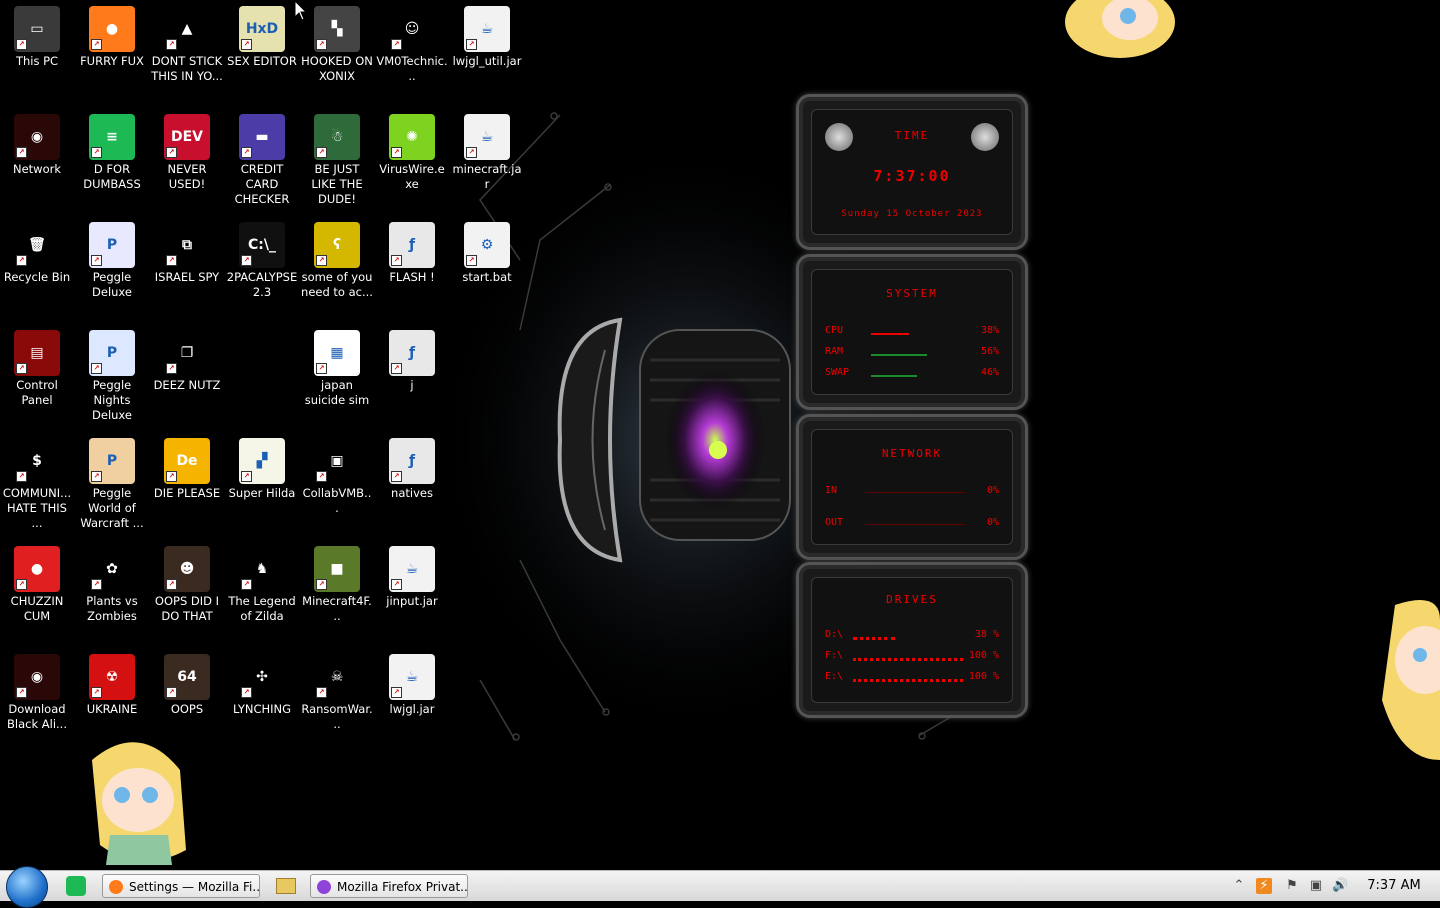  I want to click on desktop-icon: ✺ ↗ VirusWire.exe, so click(412, 150).